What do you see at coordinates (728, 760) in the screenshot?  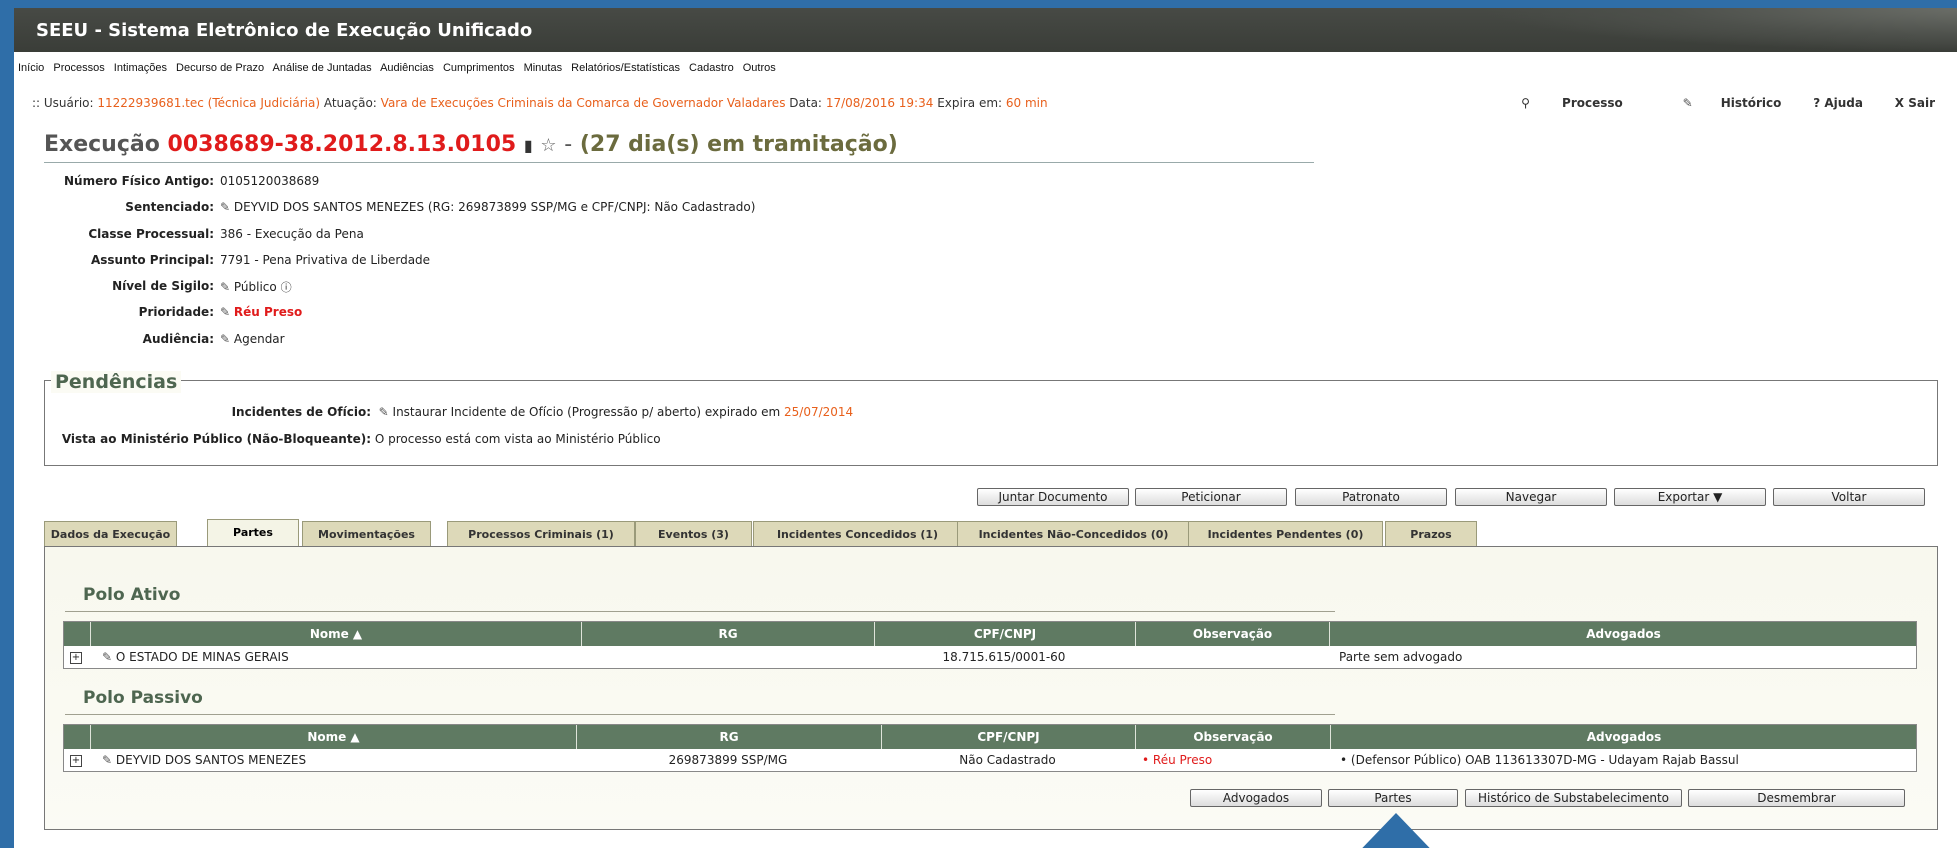 I see `row-rg: 269873899 SSP/MG` at bounding box center [728, 760].